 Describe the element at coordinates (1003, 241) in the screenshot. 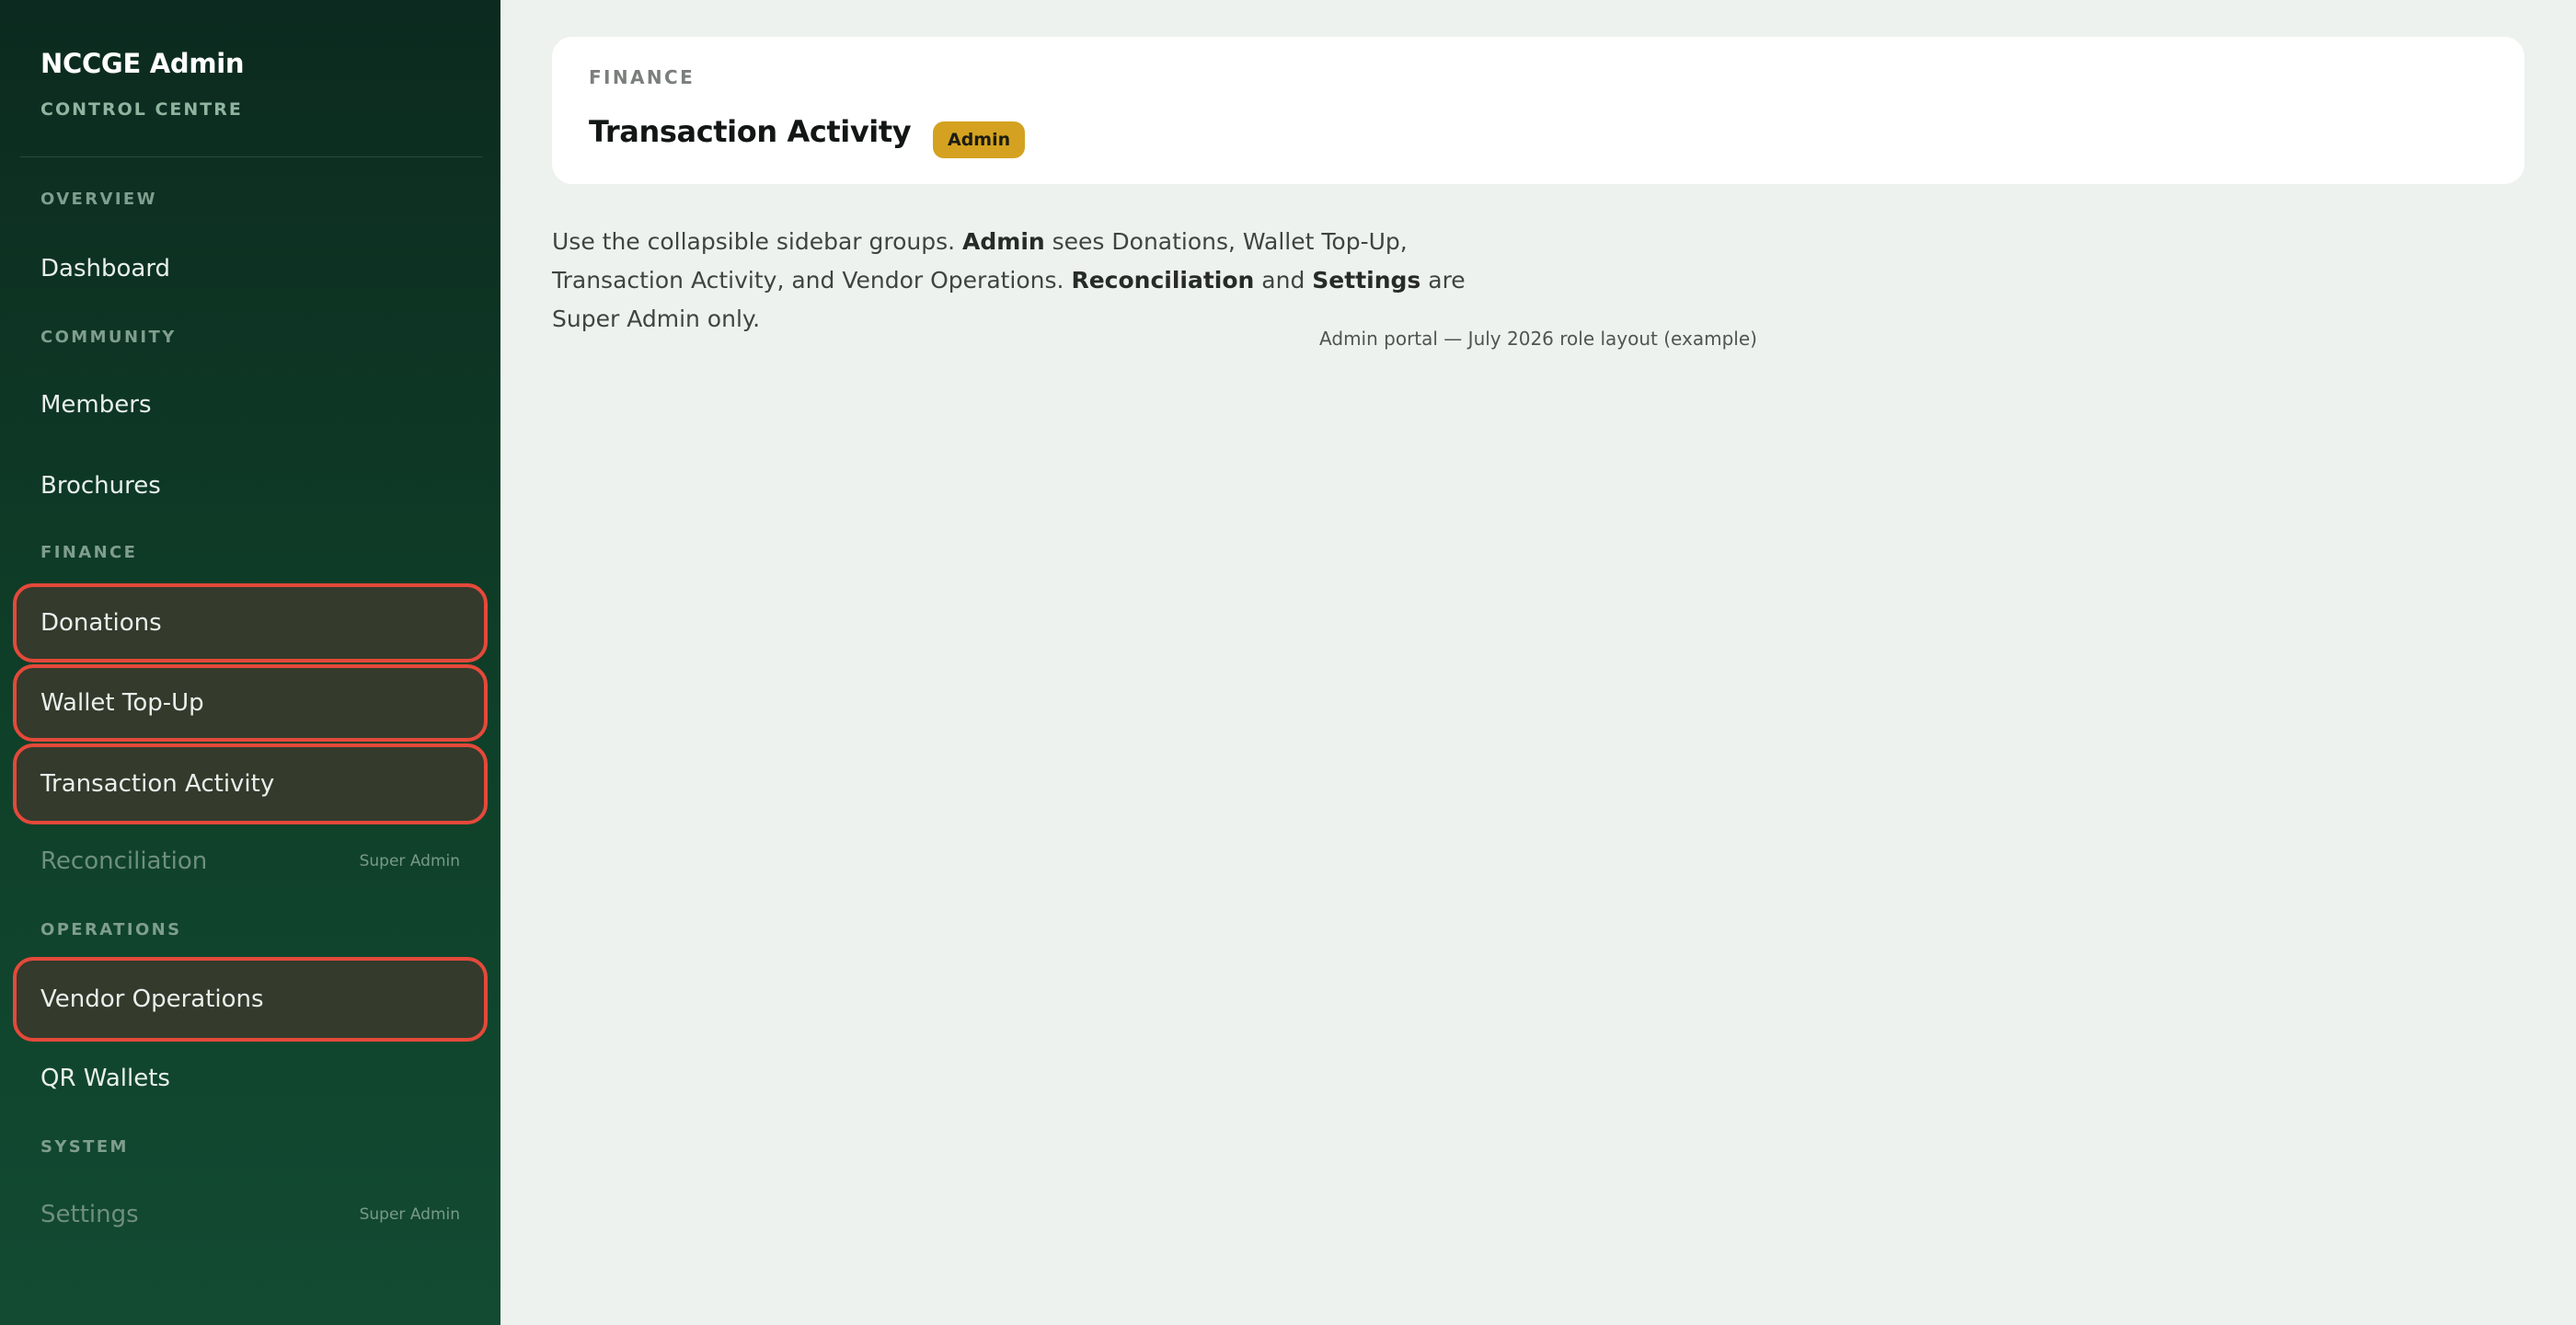

I see `description-emphasis: Admin` at that location.